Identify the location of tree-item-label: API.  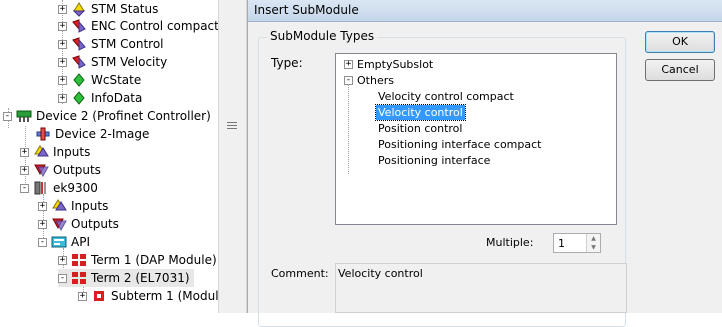
(80, 242).